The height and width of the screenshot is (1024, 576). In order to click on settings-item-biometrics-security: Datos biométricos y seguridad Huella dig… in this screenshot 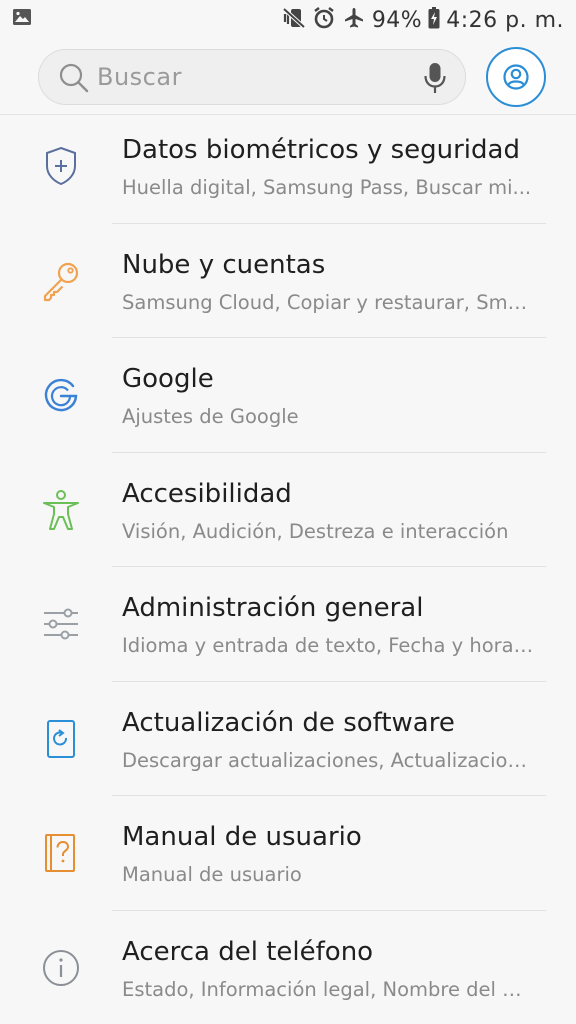, I will do `click(288, 166)`.